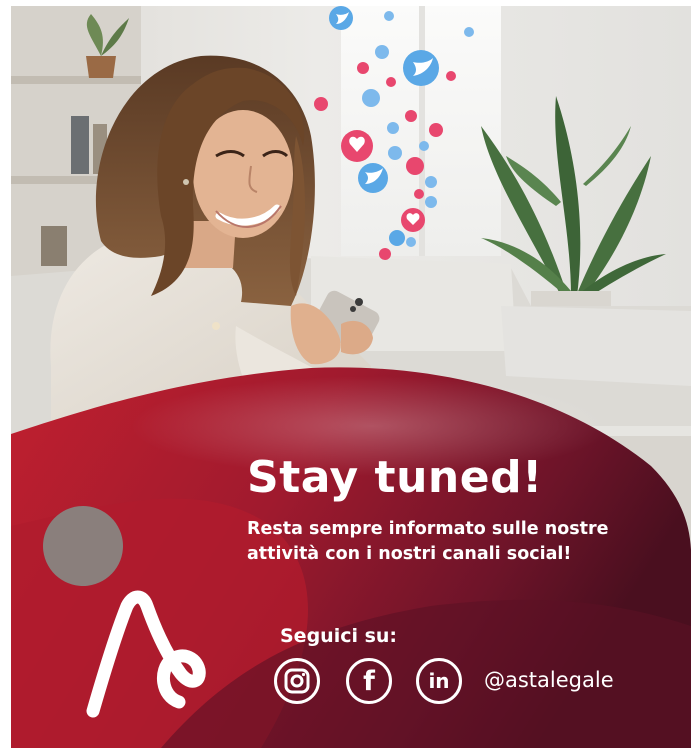 This screenshot has height=754, width=697. Describe the element at coordinates (428, 529) in the screenshot. I see `subtitle-line-1: Resta sempre informato sulle nostre` at that location.